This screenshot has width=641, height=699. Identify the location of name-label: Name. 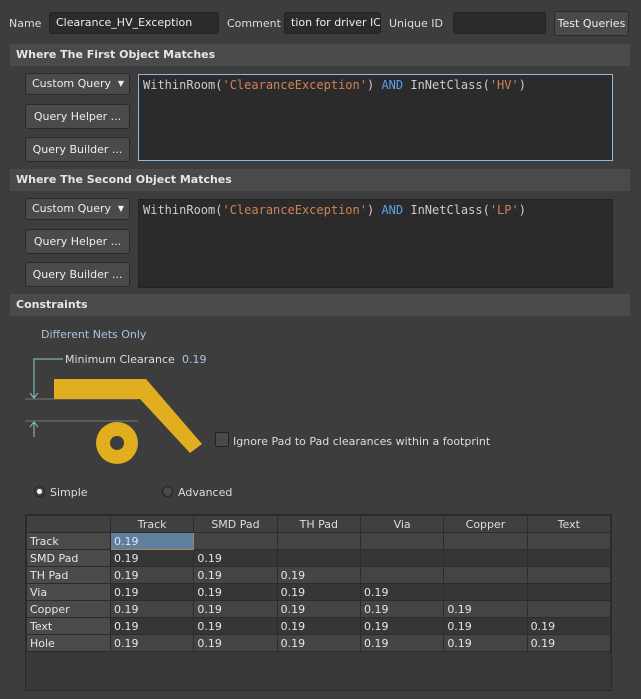
(25, 23).